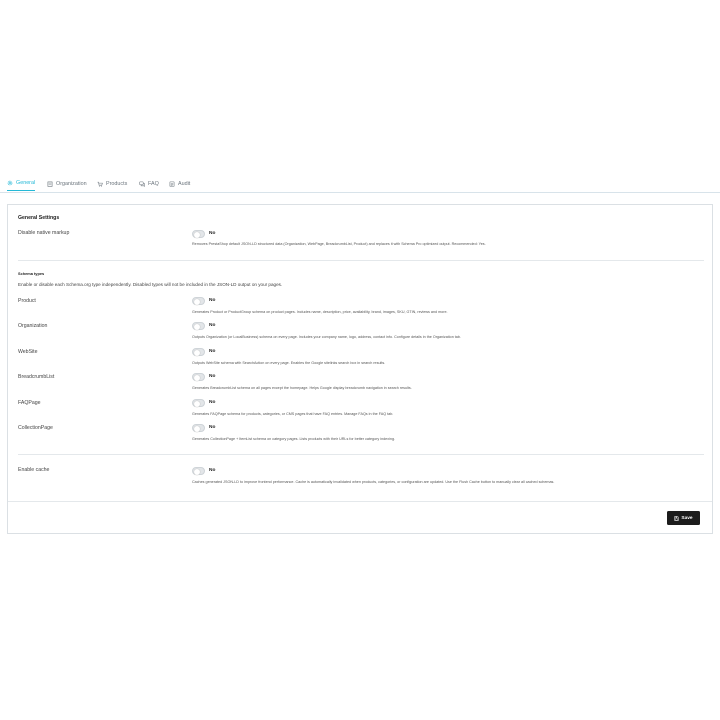 This screenshot has width=720, height=720. Describe the element at coordinates (29, 403) in the screenshot. I see `faqpage-label: FAQPage` at that location.